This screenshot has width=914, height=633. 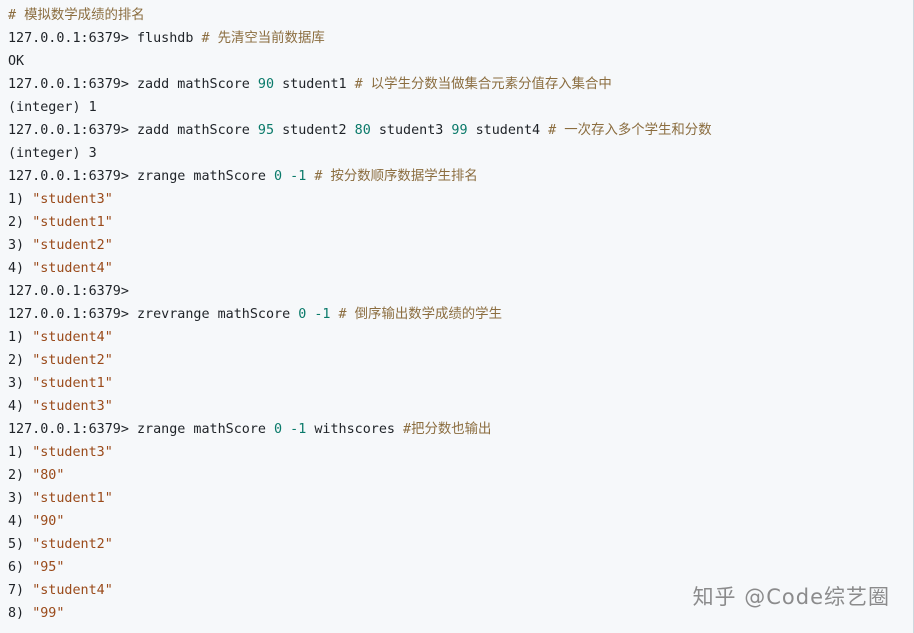 I want to click on comment-text: #把分数也输出, so click(x=447, y=429).